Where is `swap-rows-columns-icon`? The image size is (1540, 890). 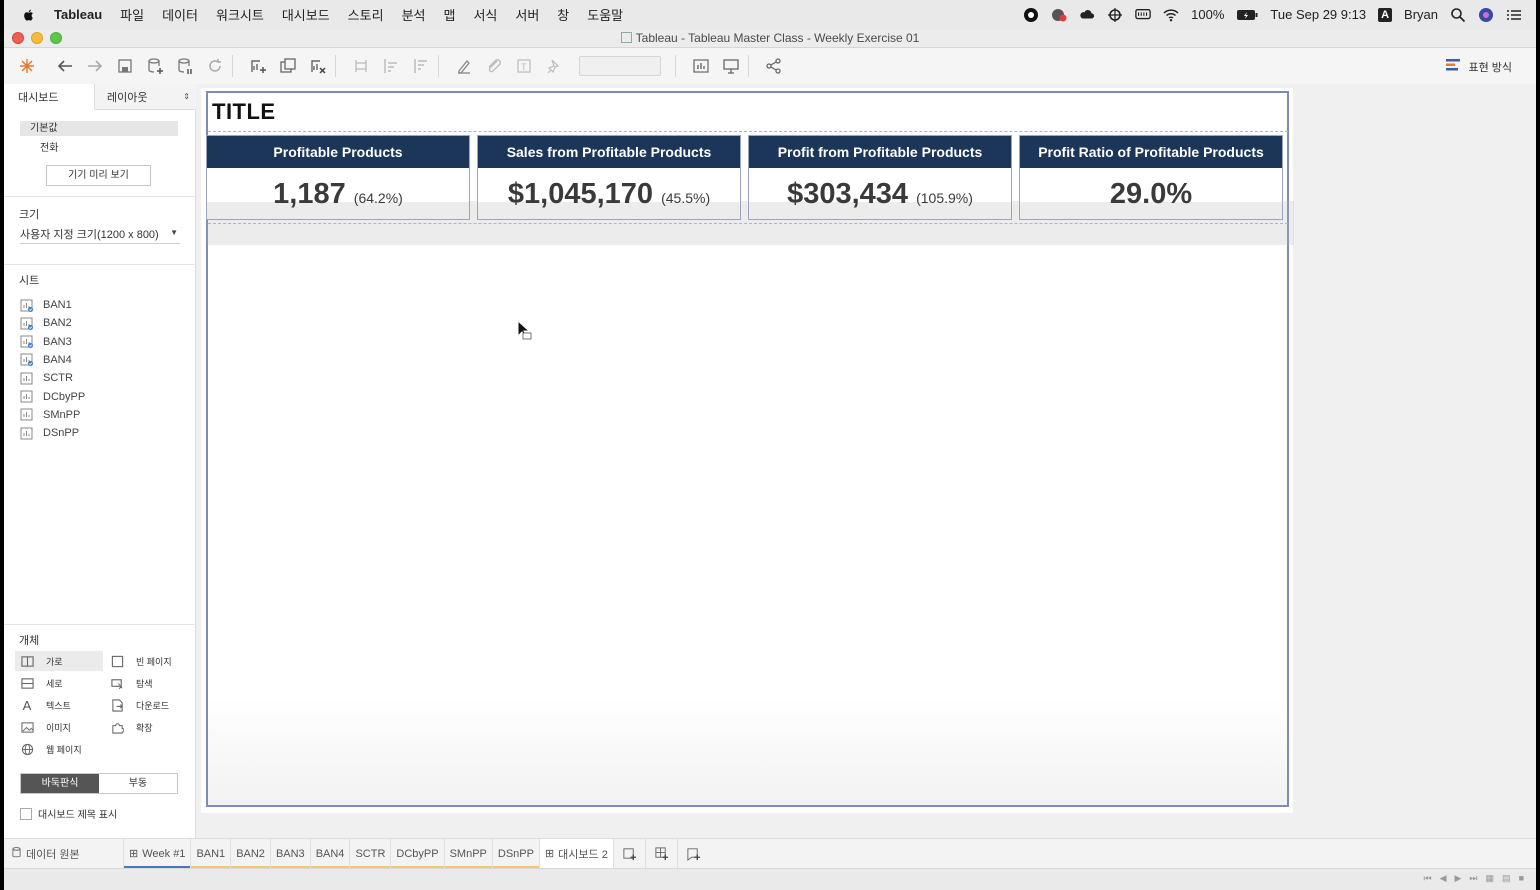
swap-rows-columns-icon is located at coordinates (361, 66).